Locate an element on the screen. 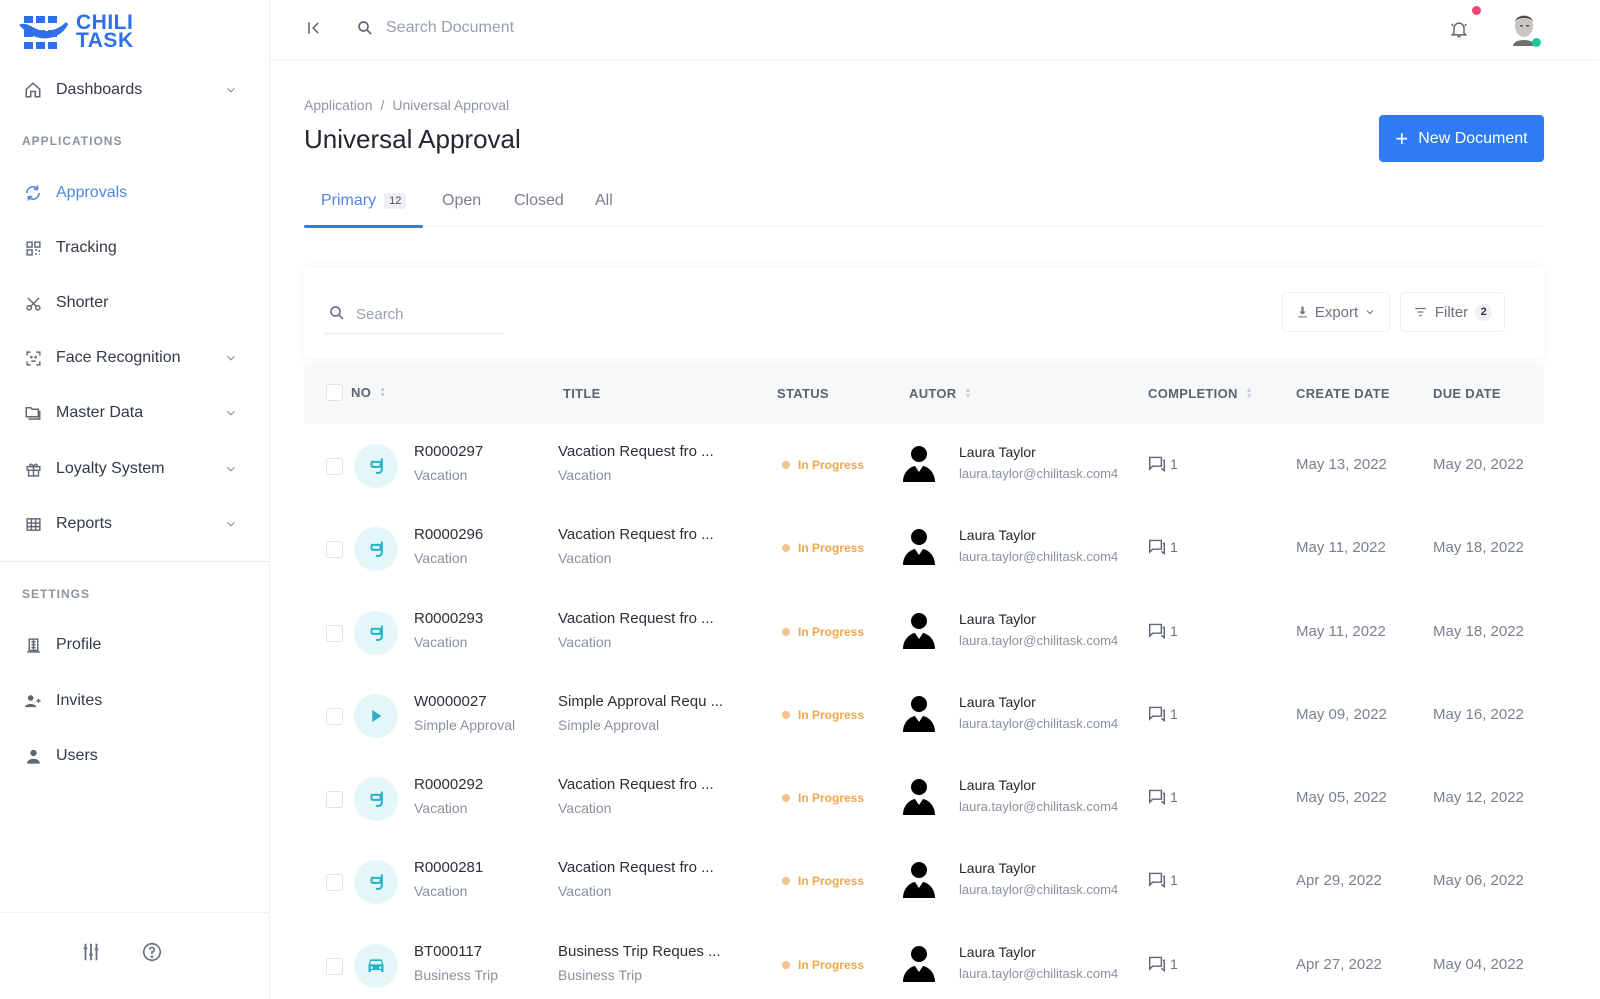  sliders-icon is located at coordinates (91, 952).